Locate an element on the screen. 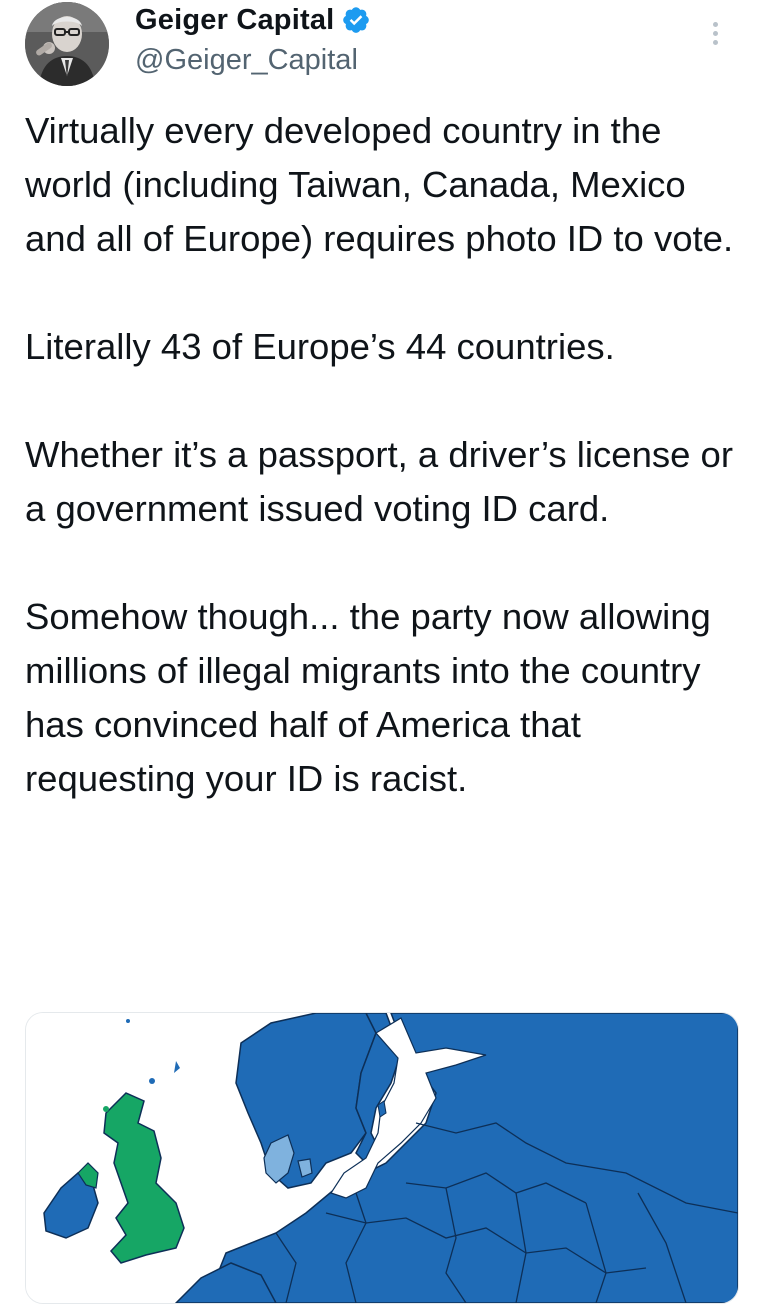  more-options-icon is located at coordinates (715, 38).